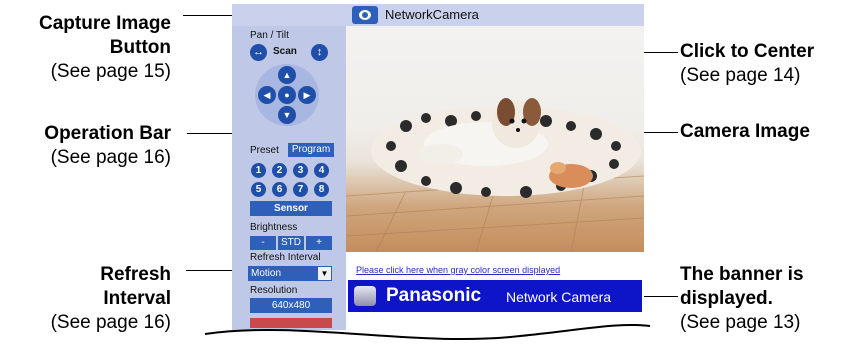 This screenshot has height=346, width=855. What do you see at coordinates (264, 150) in the screenshot?
I see `preset-label: Preset` at bounding box center [264, 150].